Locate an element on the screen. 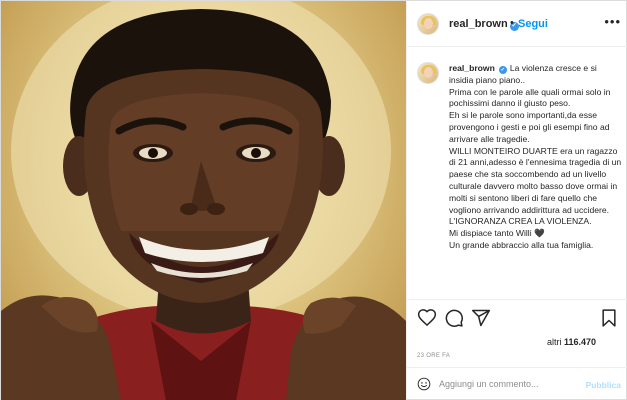 This screenshot has height=400, width=627. publish-button: Pubblica is located at coordinates (603, 385).